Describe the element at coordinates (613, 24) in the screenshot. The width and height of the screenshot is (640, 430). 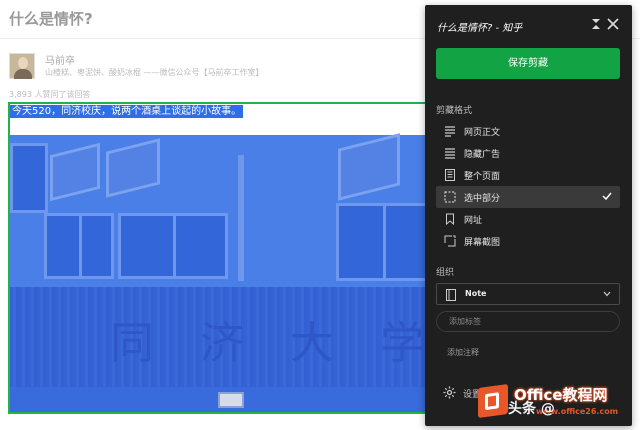
I see `close-icon` at that location.